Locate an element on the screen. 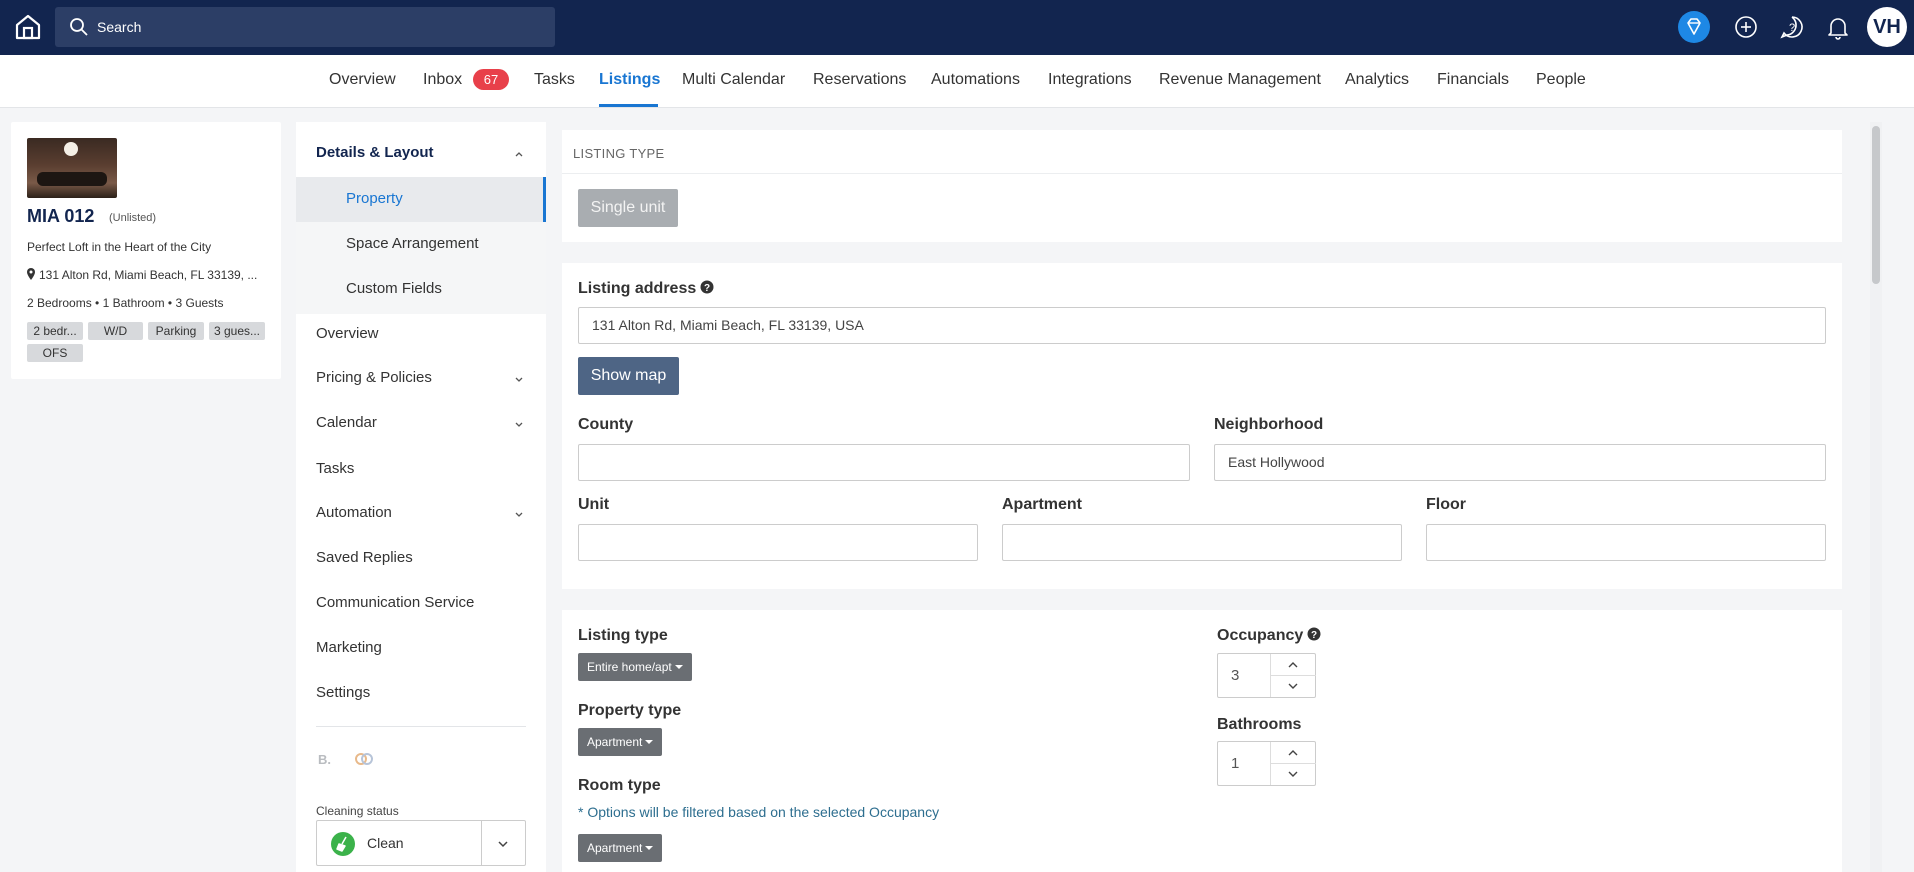 This screenshot has height=872, width=1914. listing-type-panel: LISTING TYPE Single unit is located at coordinates (1202, 186).